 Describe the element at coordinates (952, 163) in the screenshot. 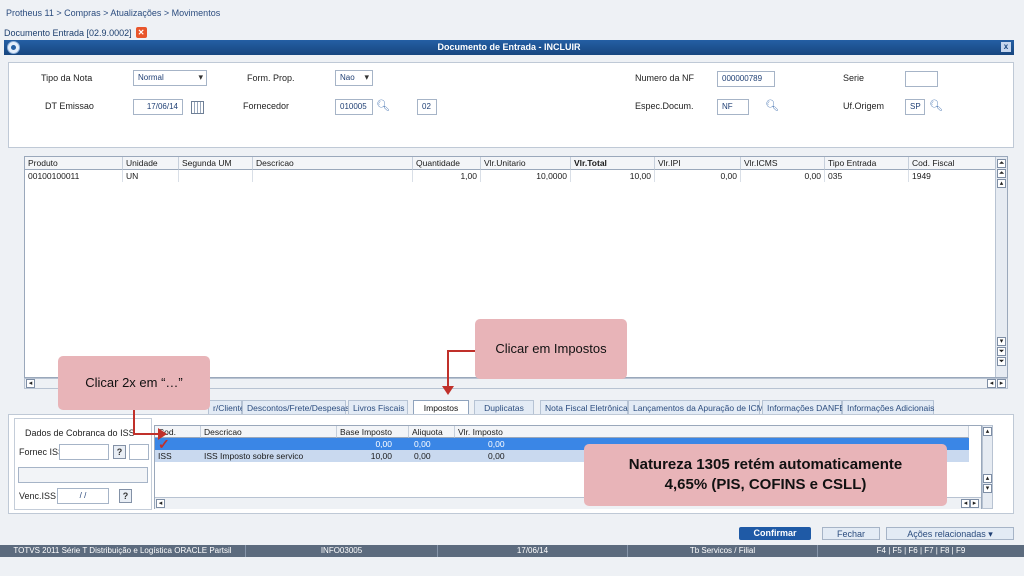

I see `column-header: Cod. Fiscal` at that location.